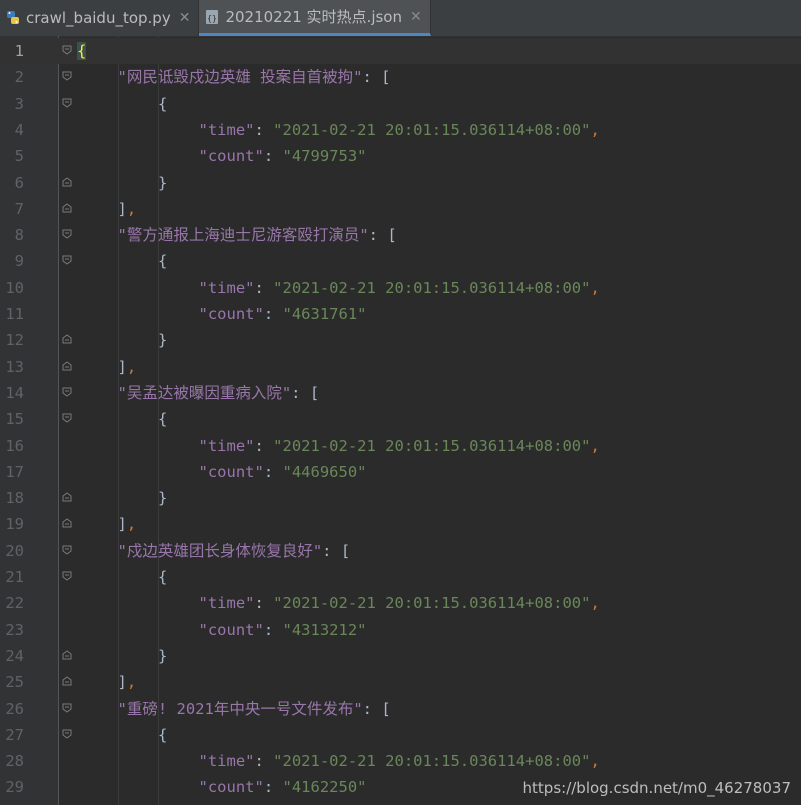 The image size is (801, 805). What do you see at coordinates (400, 367) in the screenshot?
I see `code-line: 13],` at bounding box center [400, 367].